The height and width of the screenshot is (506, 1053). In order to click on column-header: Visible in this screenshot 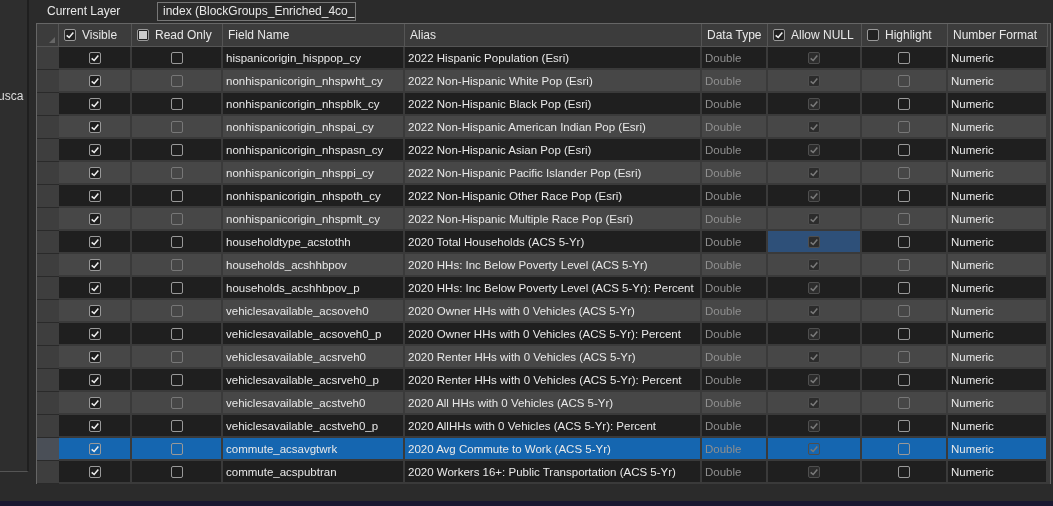, I will do `click(95, 35)`.